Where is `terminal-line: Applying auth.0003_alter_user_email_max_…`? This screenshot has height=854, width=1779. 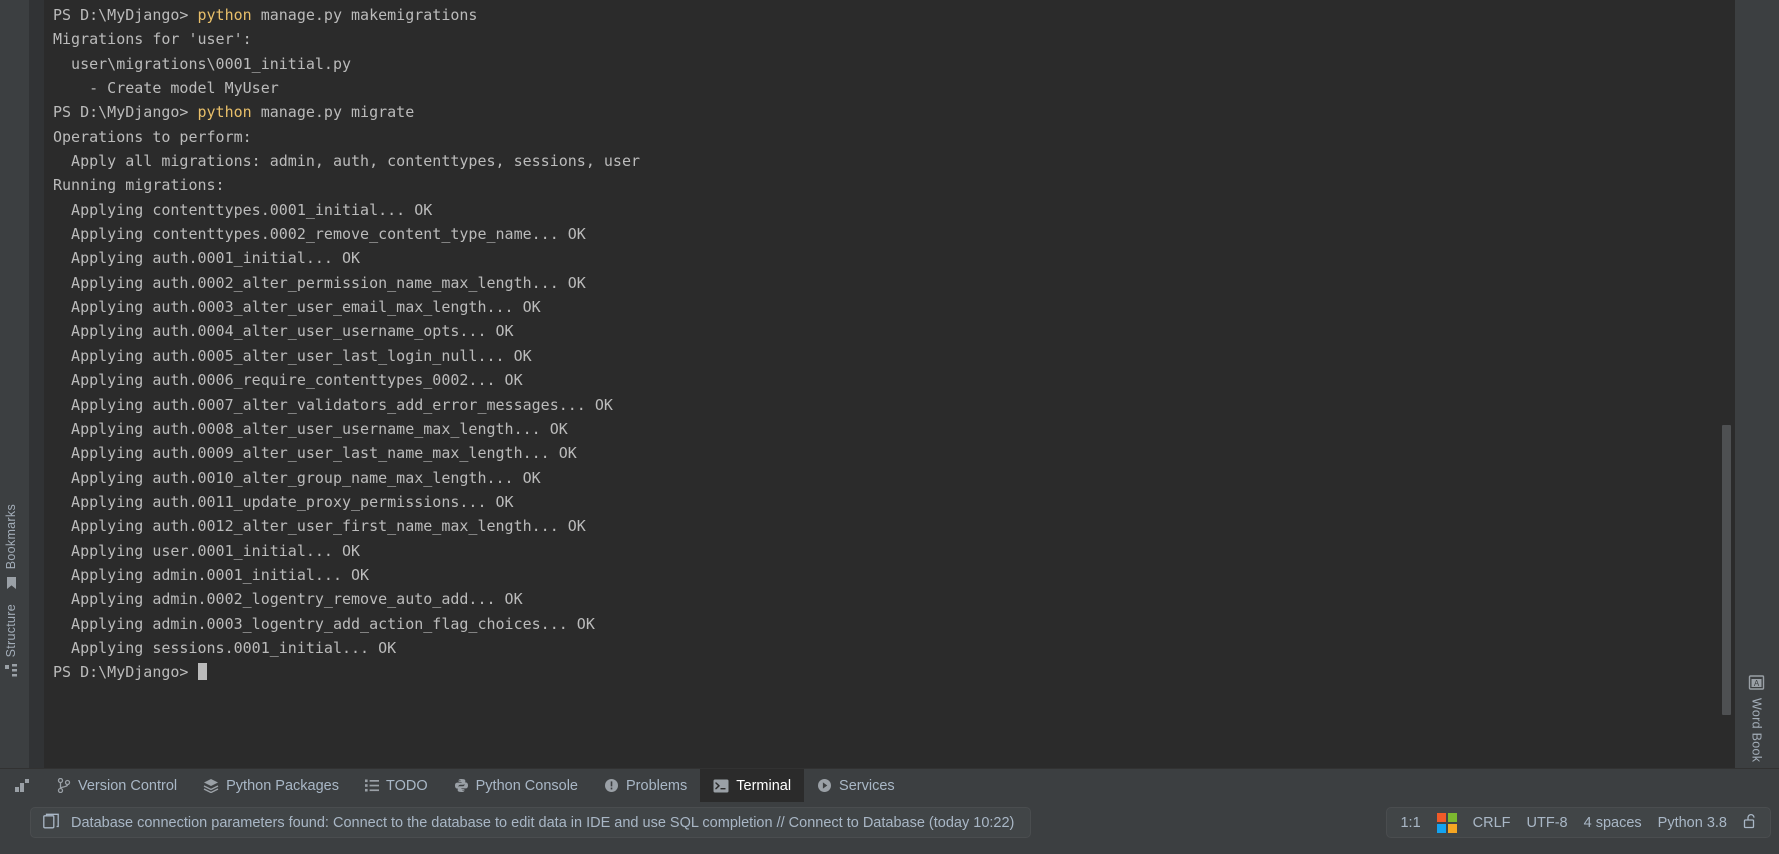 terminal-line: Applying auth.0003_alter_user_email_max_… is located at coordinates (297, 307).